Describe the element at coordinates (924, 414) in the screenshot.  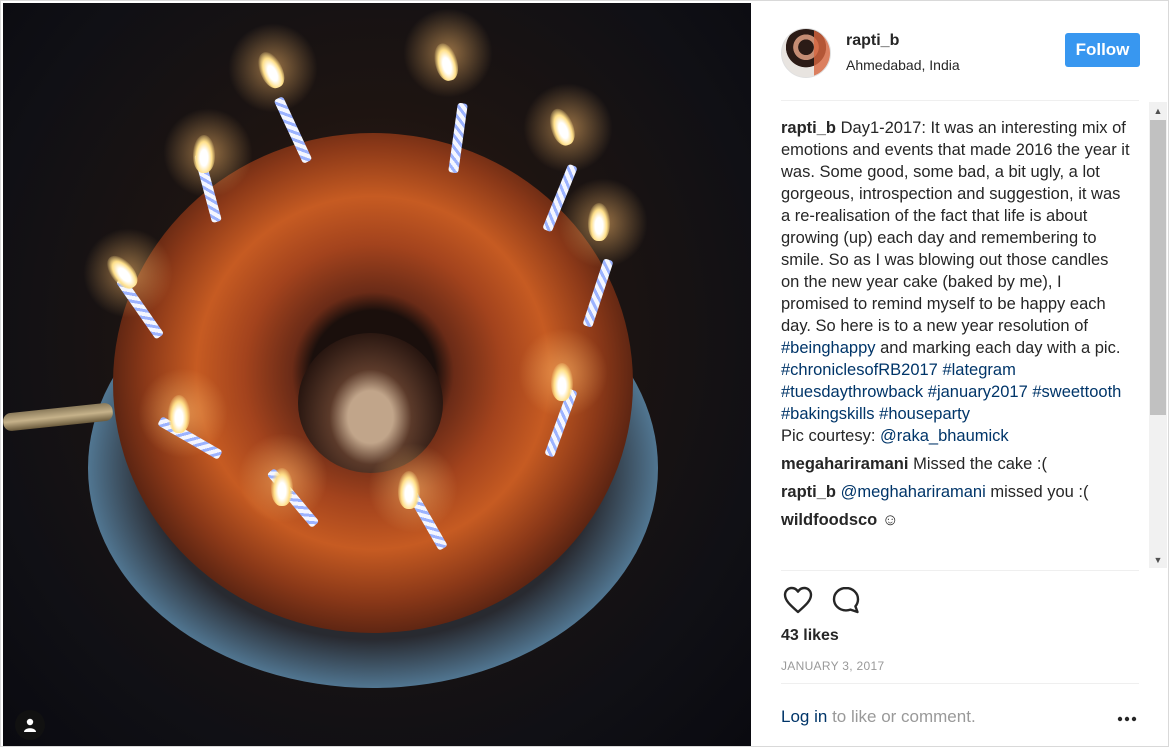
I see `hashtag-link: #houseparty` at that location.